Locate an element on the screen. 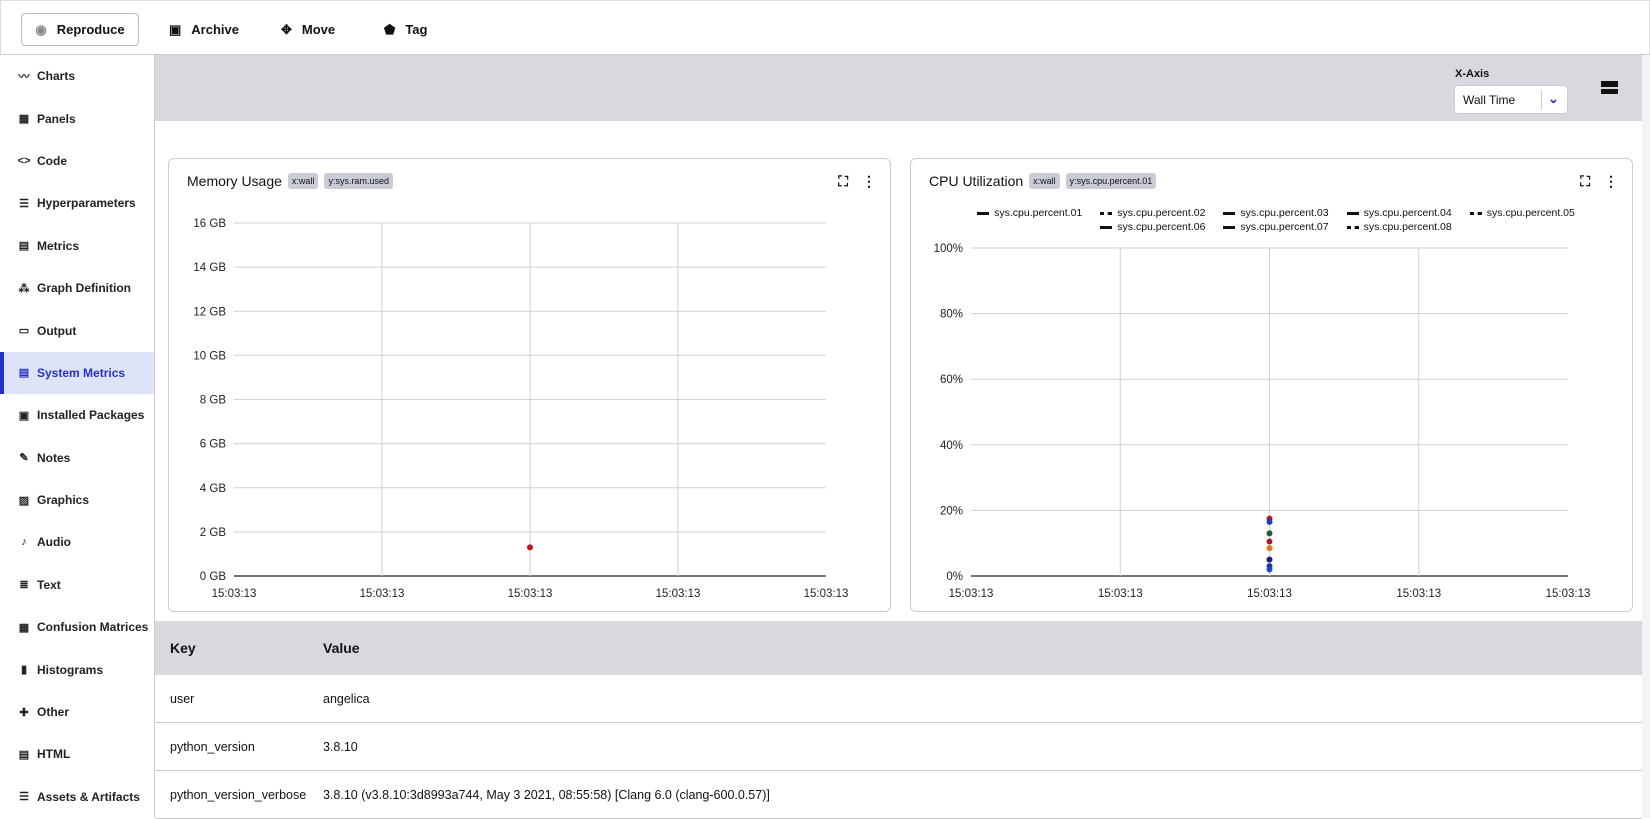  layout-toggle-icon is located at coordinates (1609, 87).